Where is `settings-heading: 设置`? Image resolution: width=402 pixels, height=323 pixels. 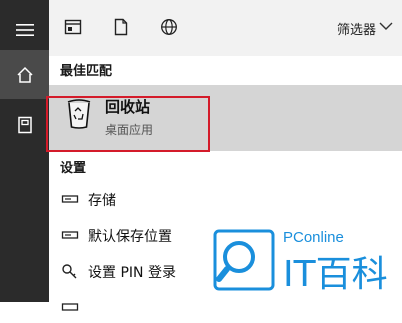 settings-heading: 设置 is located at coordinates (73, 168).